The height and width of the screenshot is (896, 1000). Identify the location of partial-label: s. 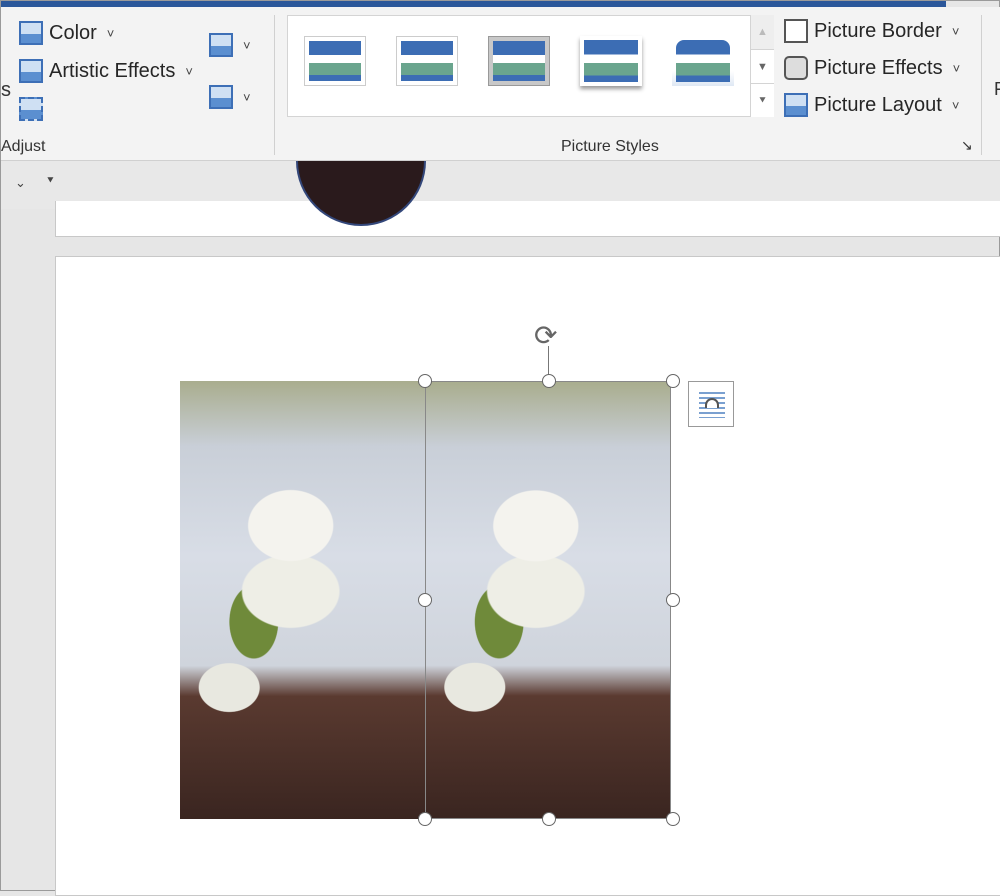
(6, 90).